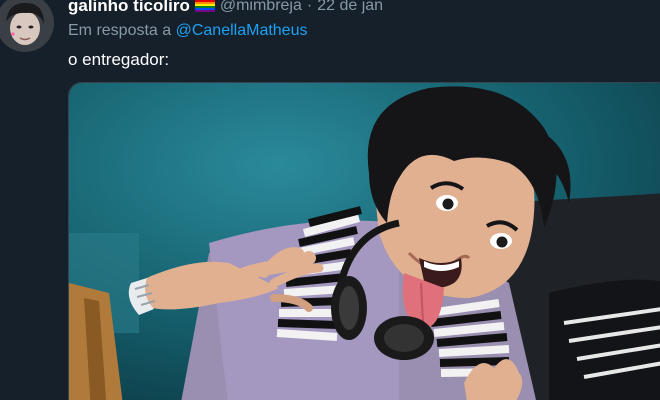  I want to click on reply-context: Em resposta a @CanellaMatheus, so click(187, 31).